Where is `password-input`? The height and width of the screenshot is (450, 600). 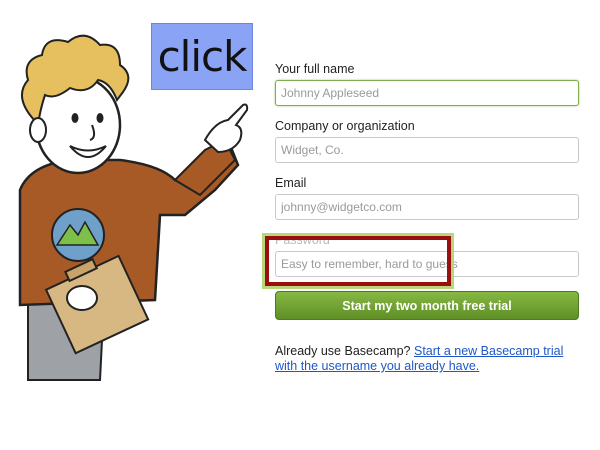 password-input is located at coordinates (427, 264).